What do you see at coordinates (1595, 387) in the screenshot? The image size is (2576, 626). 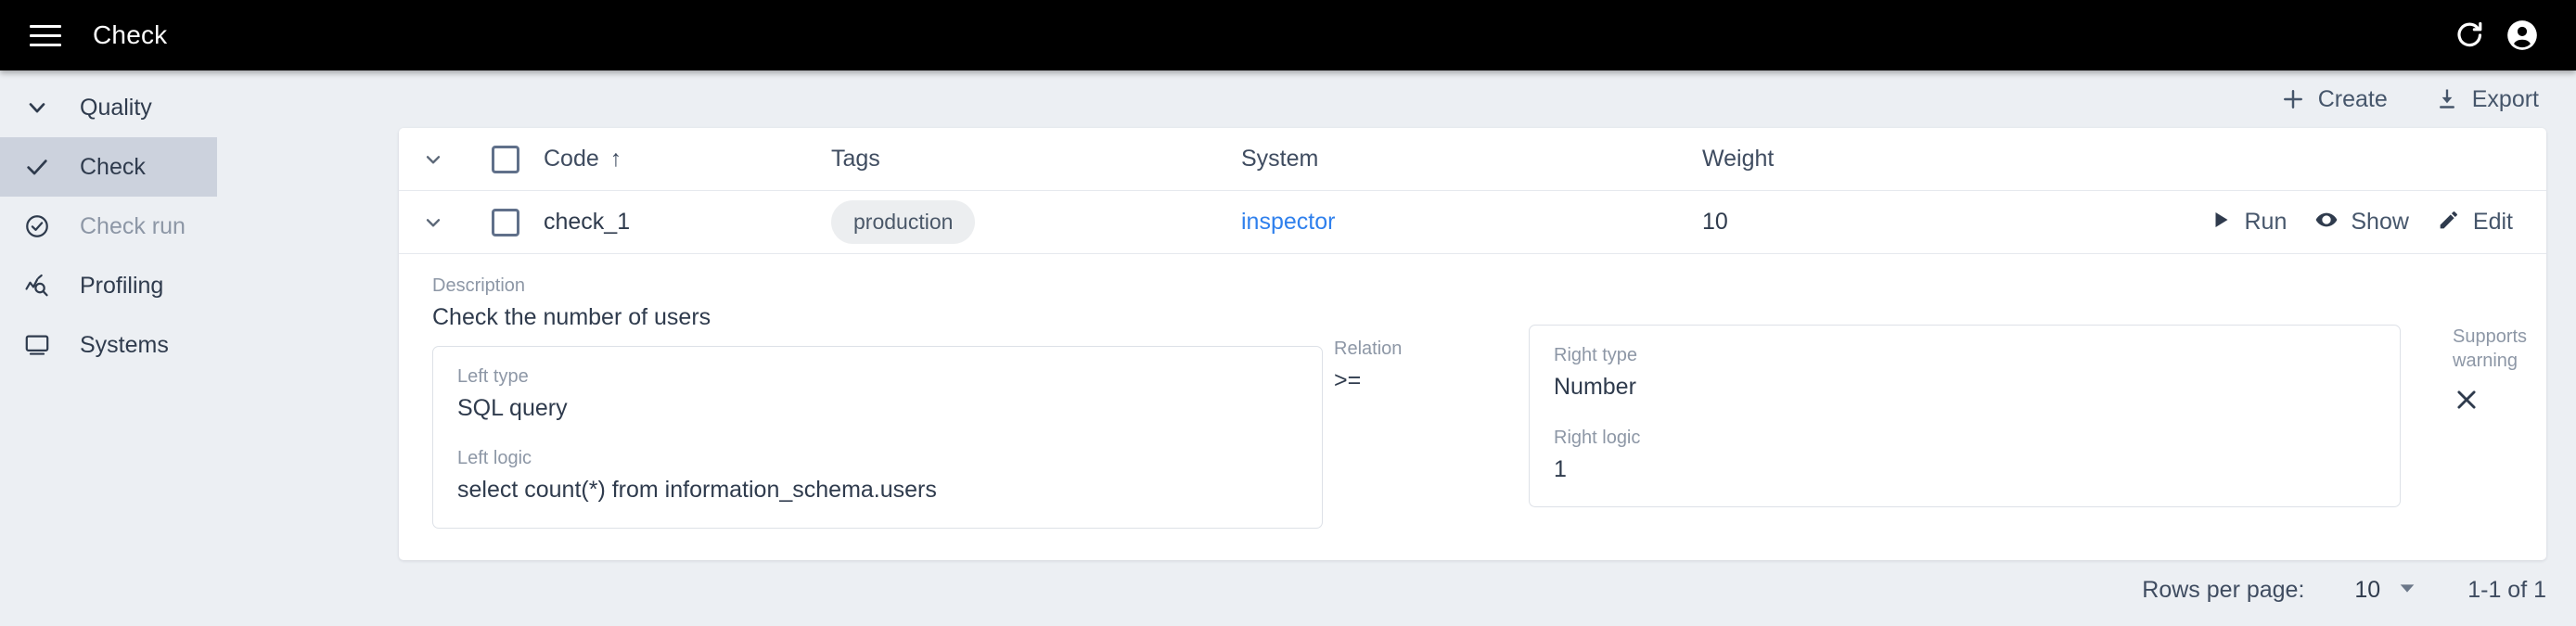 I see `right-type-value: Number` at bounding box center [1595, 387].